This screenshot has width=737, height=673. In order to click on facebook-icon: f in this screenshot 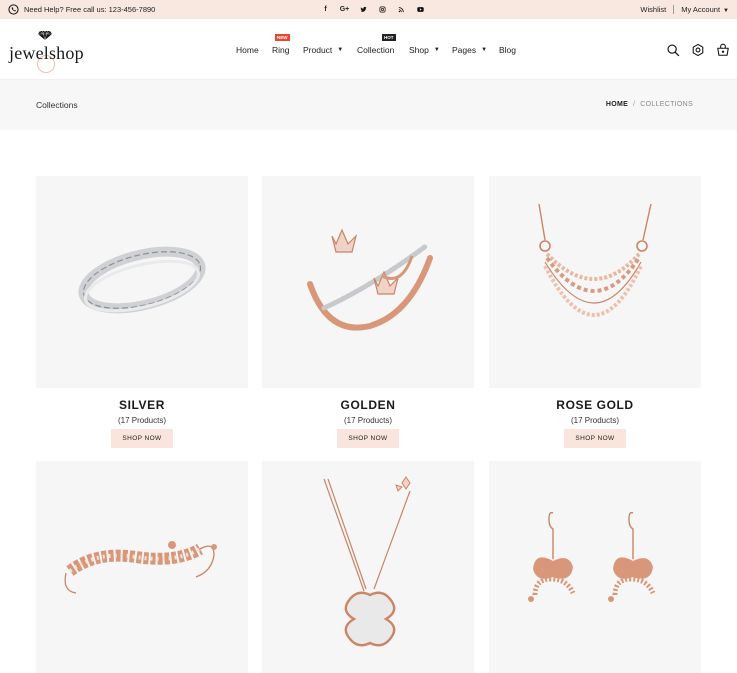, I will do `click(325, 9)`.